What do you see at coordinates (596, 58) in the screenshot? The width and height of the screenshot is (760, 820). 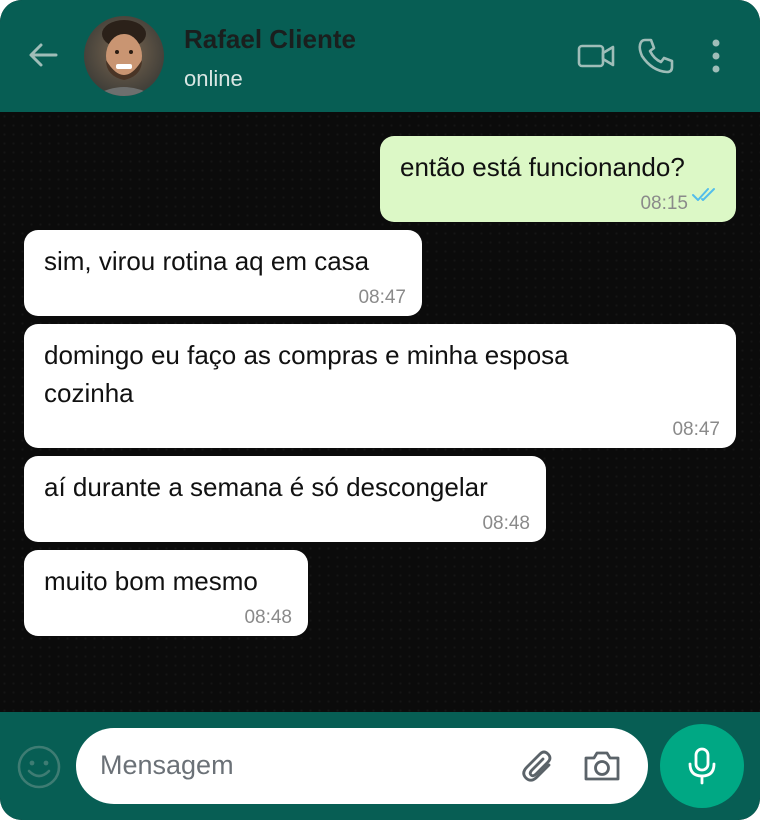 I see `video-camera-icon` at bounding box center [596, 58].